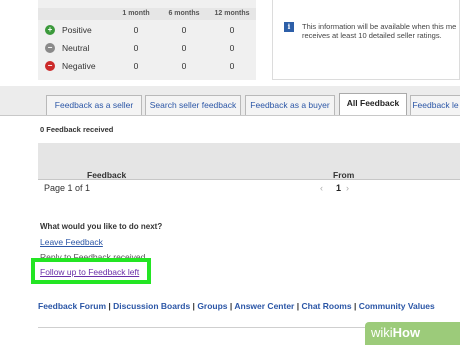 Image resolution: width=460 pixels, height=345 pixels. What do you see at coordinates (290, 105) in the screenshot?
I see `tab-feedback-as-buyer: Feedback as a buyer` at bounding box center [290, 105].